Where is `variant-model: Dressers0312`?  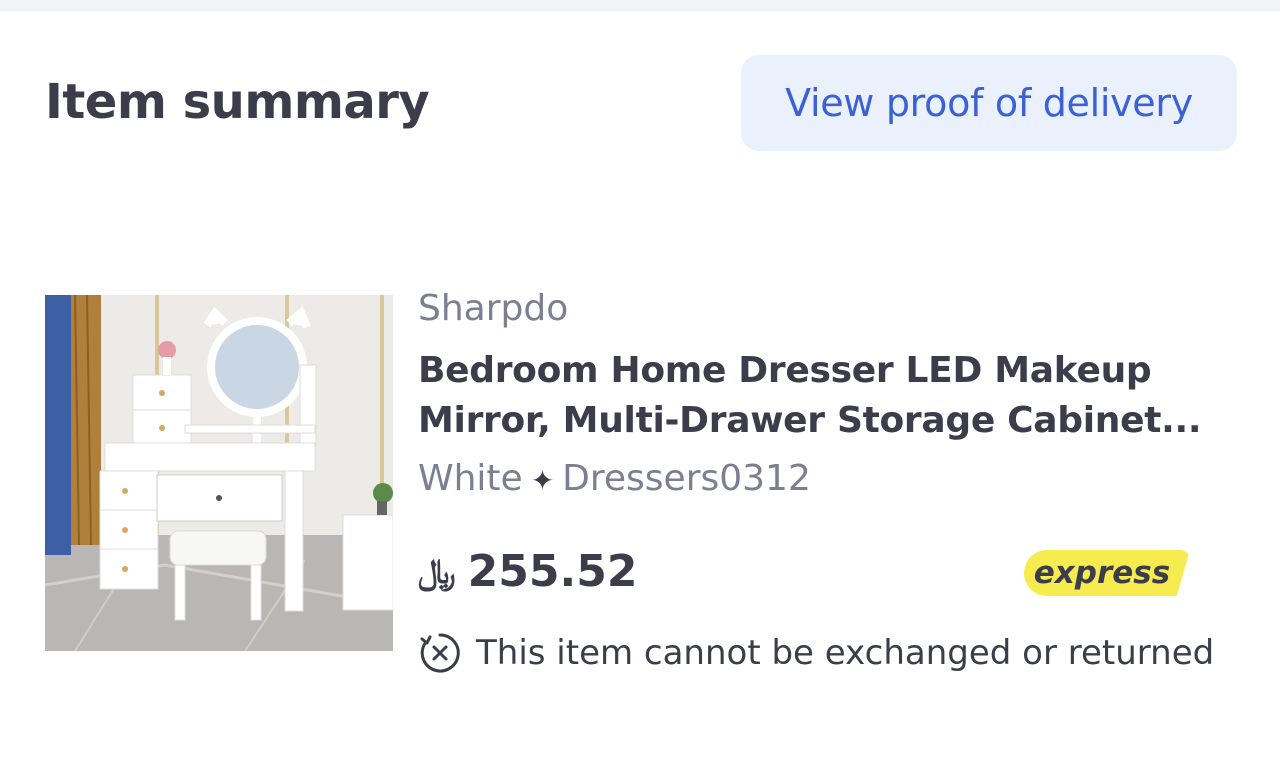 variant-model: Dressers0312 is located at coordinates (686, 478).